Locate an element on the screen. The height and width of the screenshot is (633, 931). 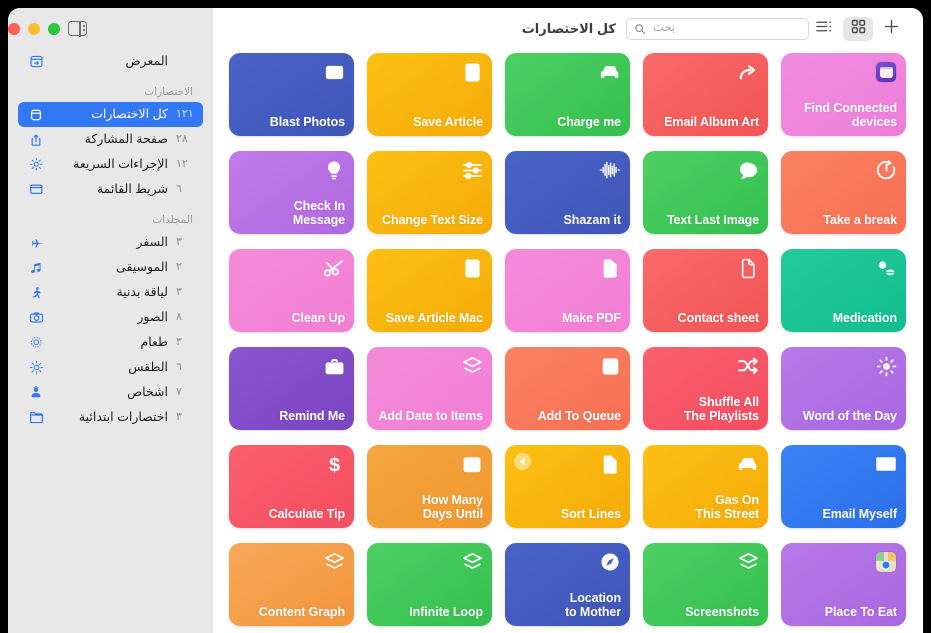
briefcase-icon is located at coordinates (334, 366).